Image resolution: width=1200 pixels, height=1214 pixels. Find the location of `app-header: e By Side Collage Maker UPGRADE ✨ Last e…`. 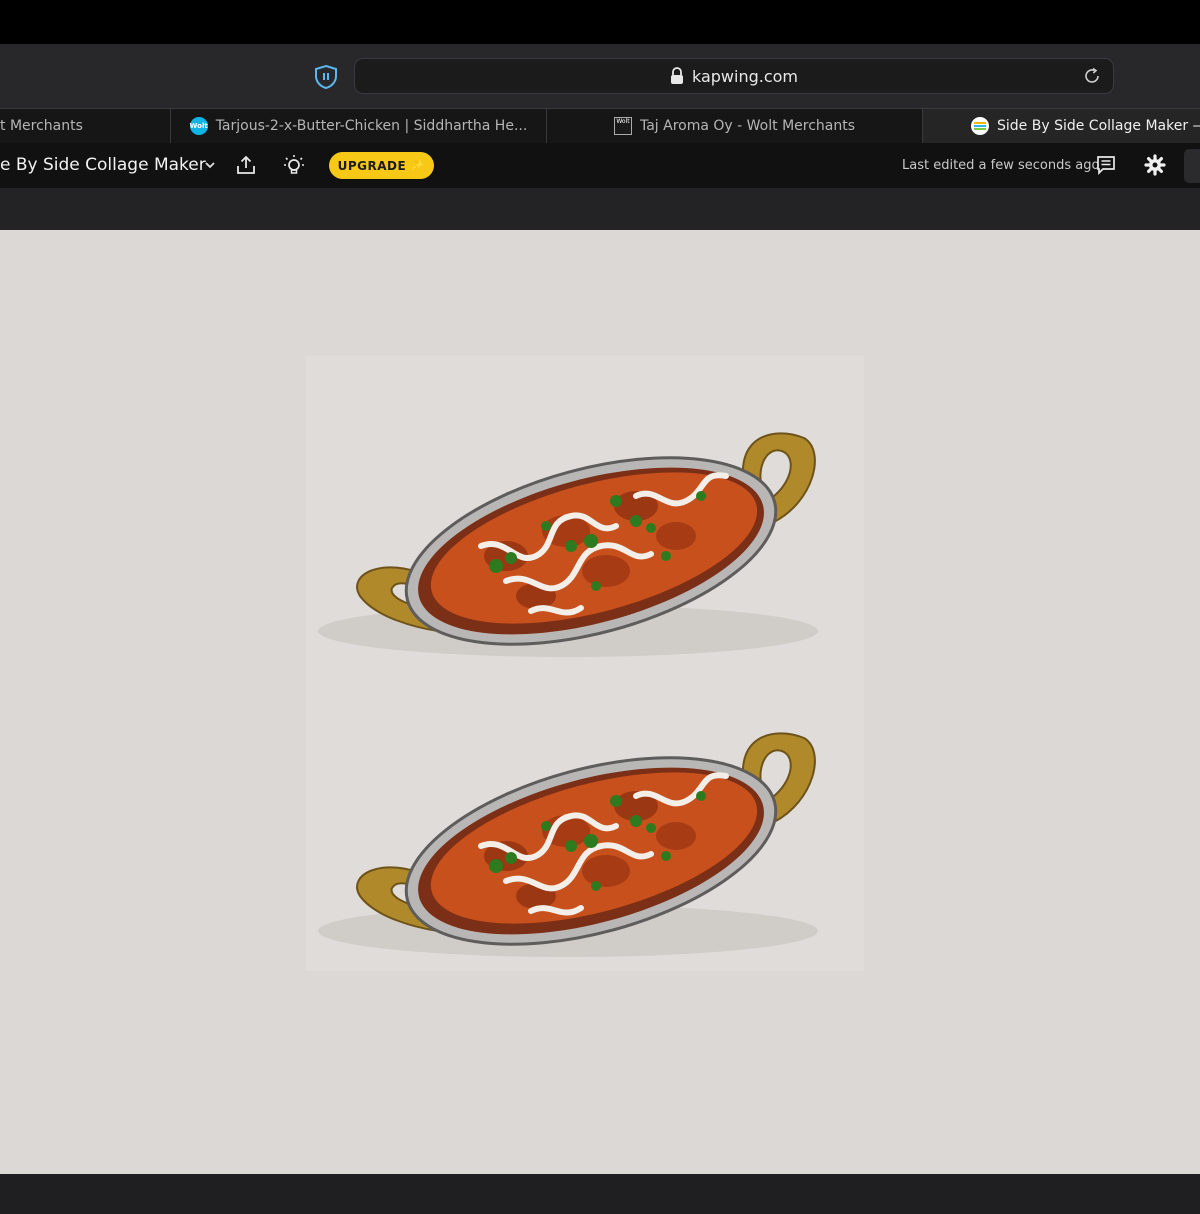

app-header: e By Side Collage Maker UPGRADE ✨ Last e… is located at coordinates (600, 165).